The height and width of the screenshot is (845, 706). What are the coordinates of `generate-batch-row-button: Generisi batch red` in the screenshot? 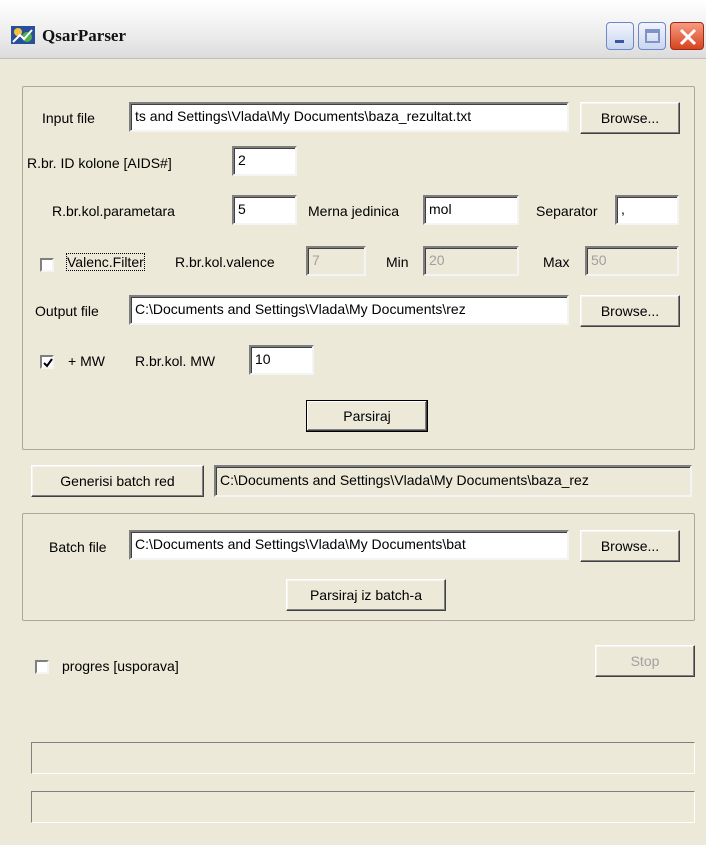 It's located at (117, 481).